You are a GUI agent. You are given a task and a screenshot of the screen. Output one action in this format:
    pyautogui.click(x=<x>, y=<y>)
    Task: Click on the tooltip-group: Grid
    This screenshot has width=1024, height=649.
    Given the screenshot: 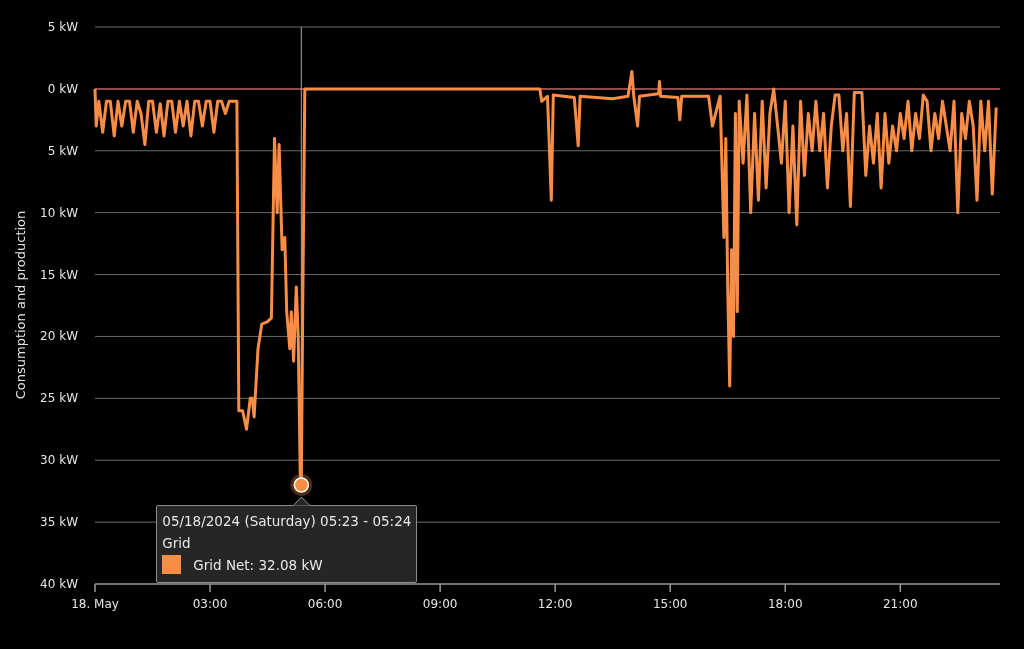 What is the action you would take?
    pyautogui.click(x=287, y=542)
    